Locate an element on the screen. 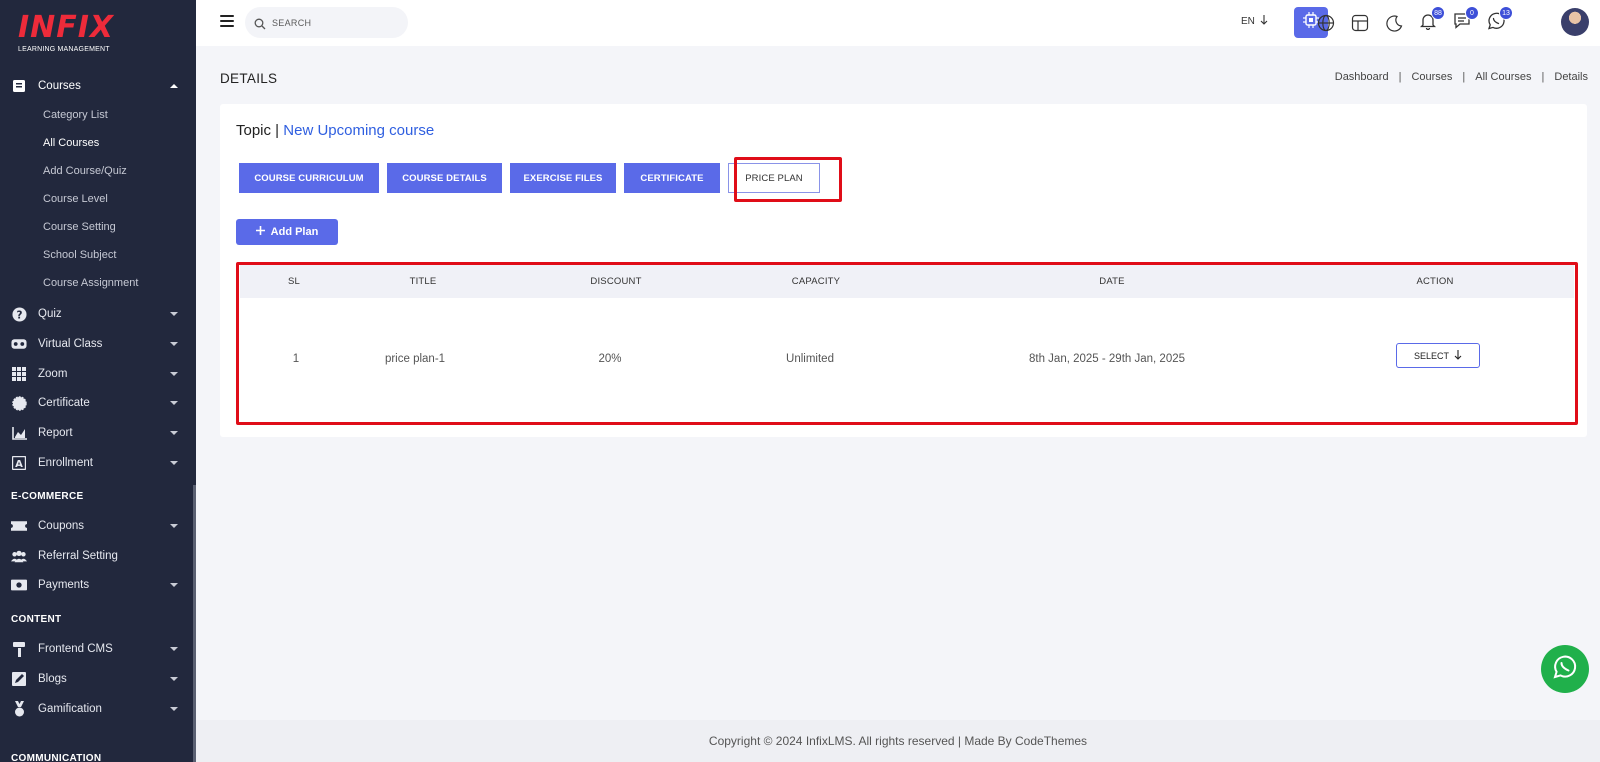 This screenshot has height=762, width=1600. add-plan-button: Add Plan is located at coordinates (287, 232).